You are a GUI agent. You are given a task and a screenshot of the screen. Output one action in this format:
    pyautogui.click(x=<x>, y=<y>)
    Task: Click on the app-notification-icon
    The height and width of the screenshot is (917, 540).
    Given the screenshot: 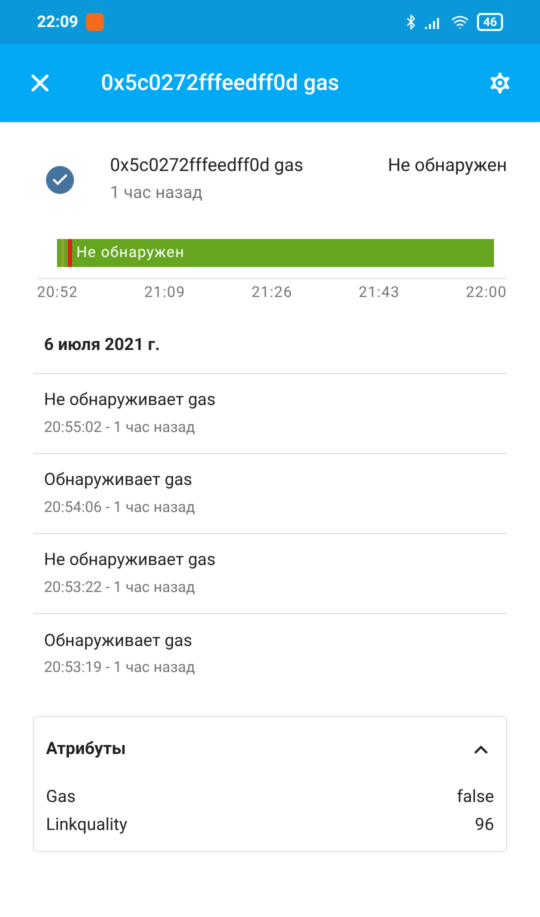 What is the action you would take?
    pyautogui.click(x=95, y=22)
    